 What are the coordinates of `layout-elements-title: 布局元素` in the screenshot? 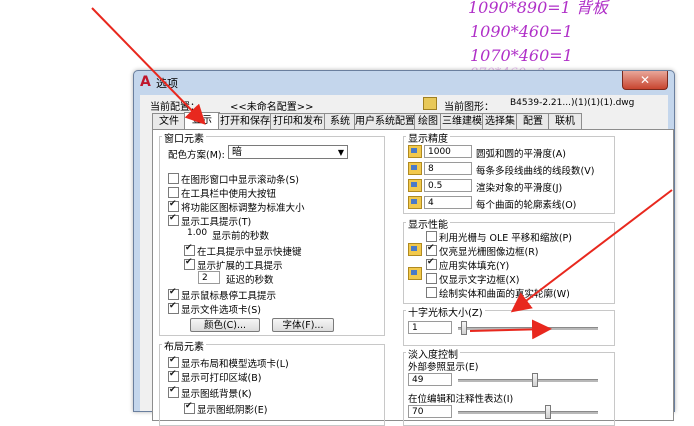 It's located at (184, 345).